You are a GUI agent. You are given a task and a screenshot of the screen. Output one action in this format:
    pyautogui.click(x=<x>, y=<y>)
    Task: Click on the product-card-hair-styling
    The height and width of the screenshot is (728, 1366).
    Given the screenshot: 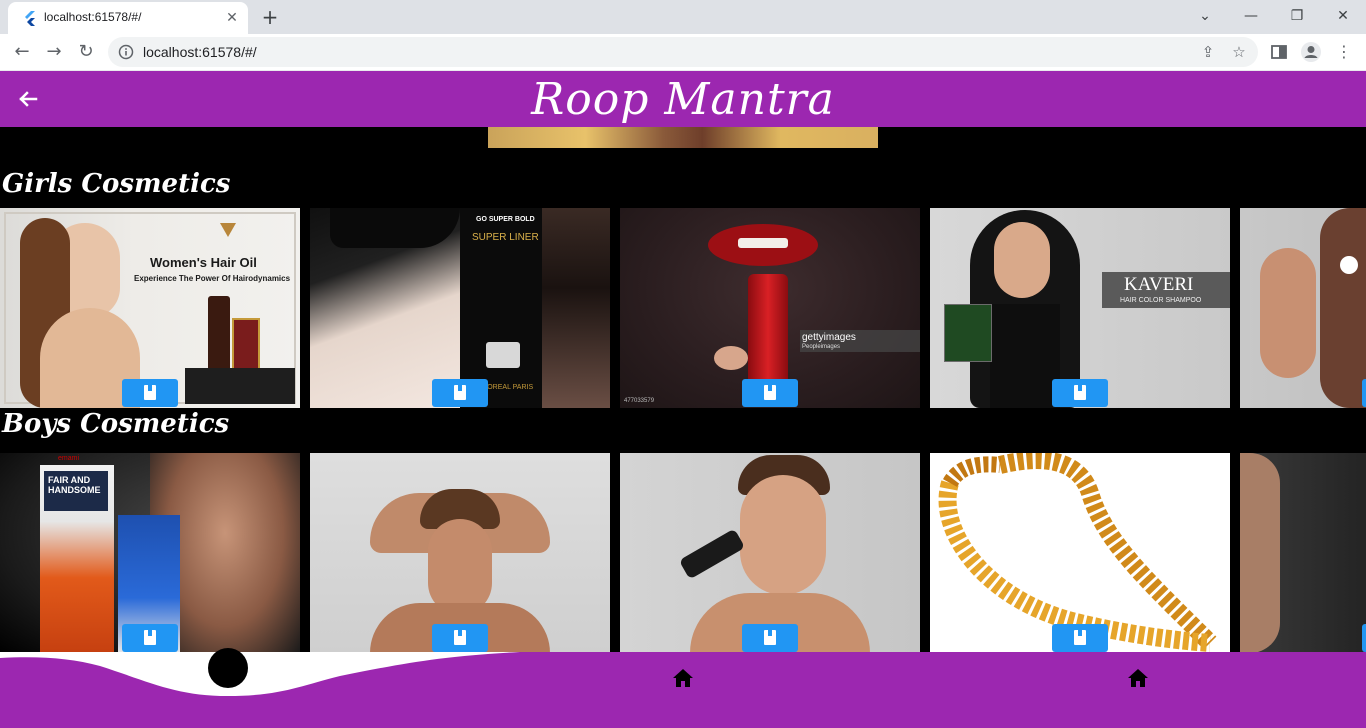 What is the action you would take?
    pyautogui.click(x=460, y=553)
    